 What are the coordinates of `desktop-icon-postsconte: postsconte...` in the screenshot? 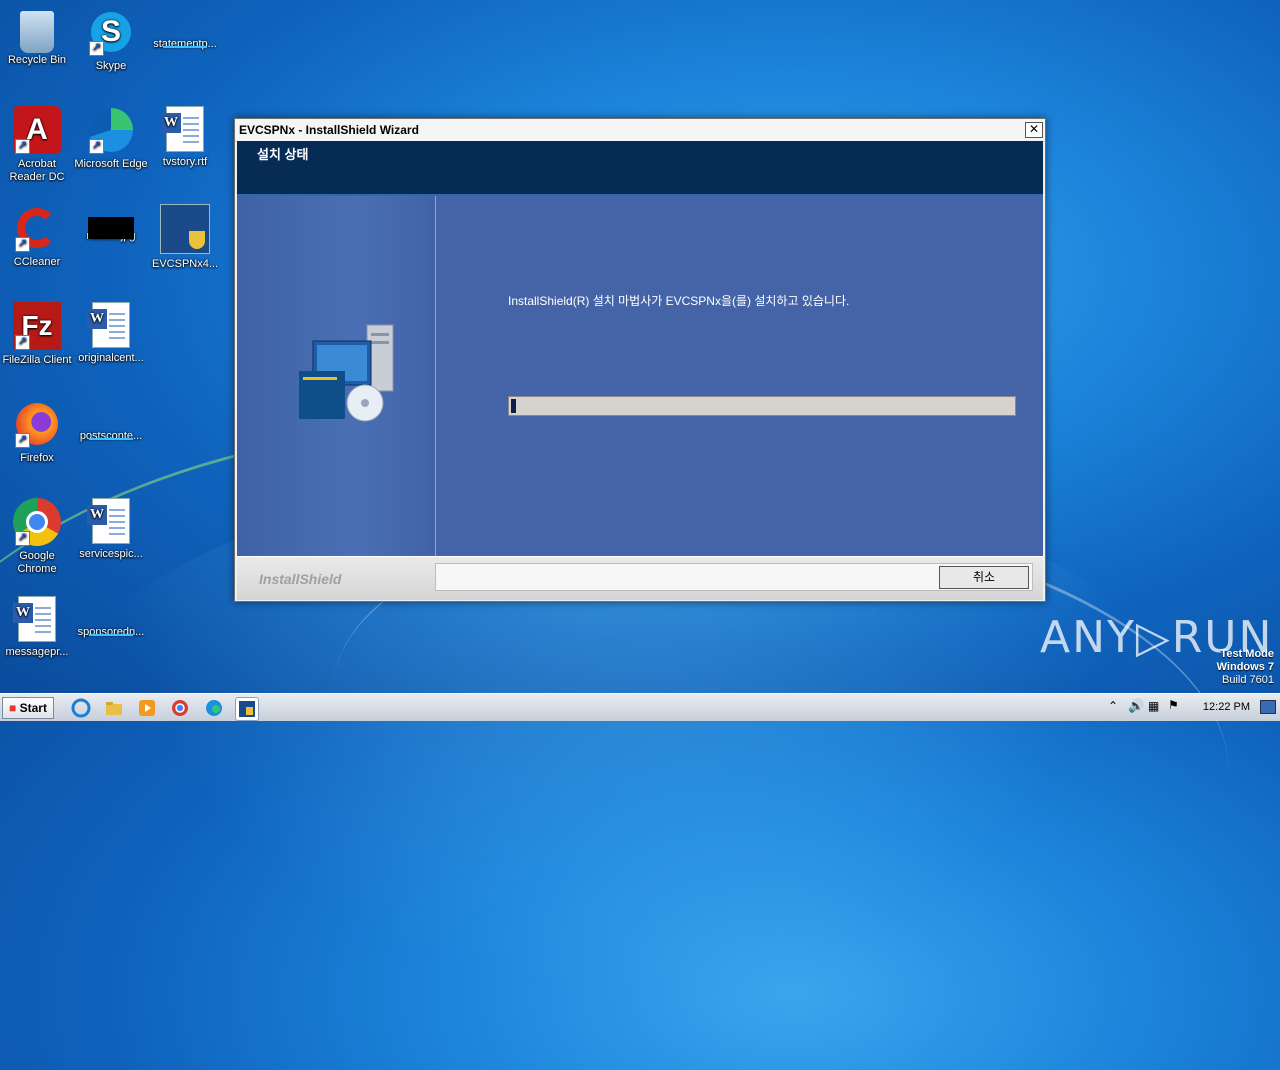 It's located at (111, 421).